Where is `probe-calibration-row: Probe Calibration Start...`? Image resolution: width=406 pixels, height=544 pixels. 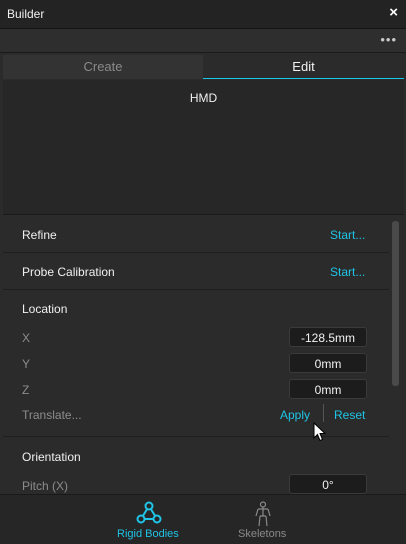 probe-calibration-row: Probe Calibration Start... is located at coordinates (196, 271).